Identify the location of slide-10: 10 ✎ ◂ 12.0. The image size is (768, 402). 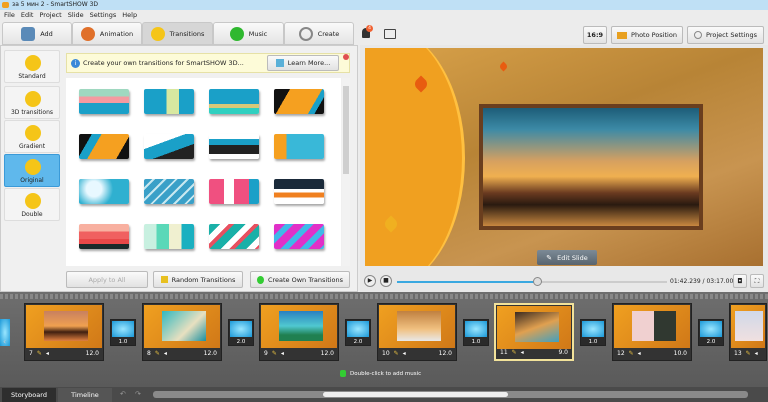
(417, 332).